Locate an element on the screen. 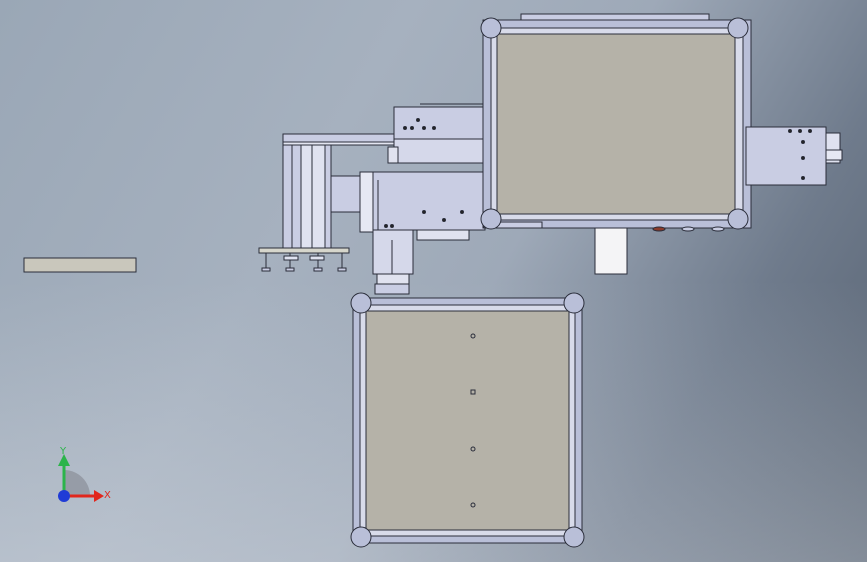 This screenshot has height=562, width=867. slide-assembly-lower is located at coordinates (422, 233).